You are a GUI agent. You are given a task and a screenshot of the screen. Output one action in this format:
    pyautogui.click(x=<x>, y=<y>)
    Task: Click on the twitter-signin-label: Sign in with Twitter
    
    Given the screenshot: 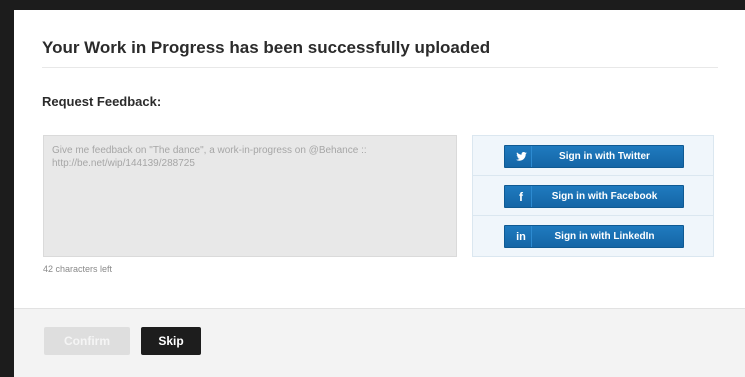 What is the action you would take?
    pyautogui.click(x=604, y=156)
    